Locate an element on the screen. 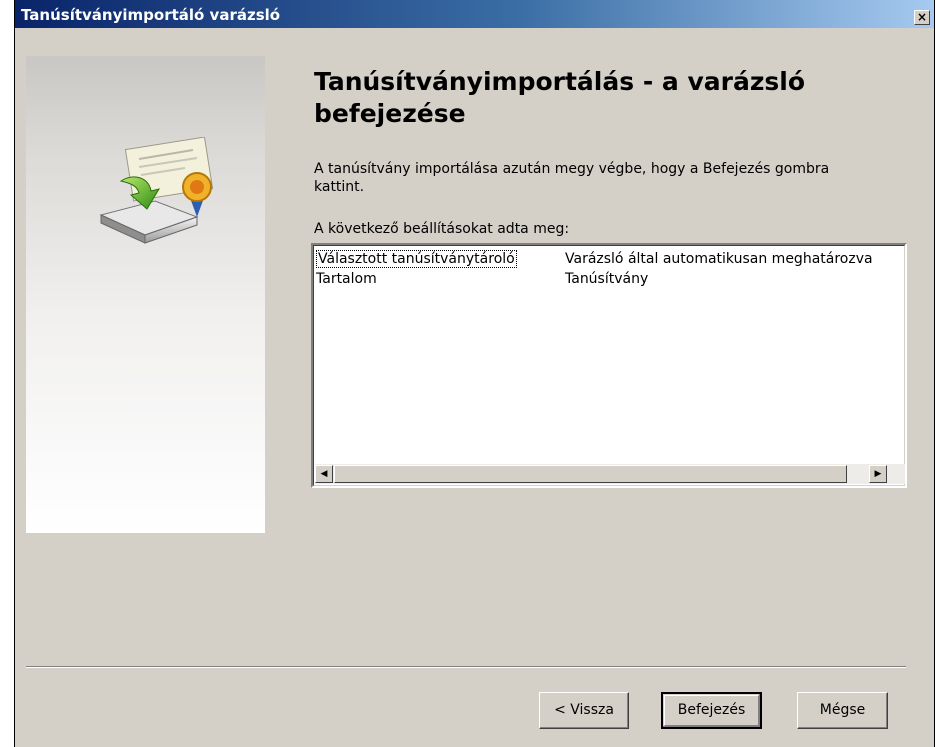 Image resolution: width=935 pixels, height=747 pixels. setting-name: Választott tanúsítványtároló is located at coordinates (416, 259).